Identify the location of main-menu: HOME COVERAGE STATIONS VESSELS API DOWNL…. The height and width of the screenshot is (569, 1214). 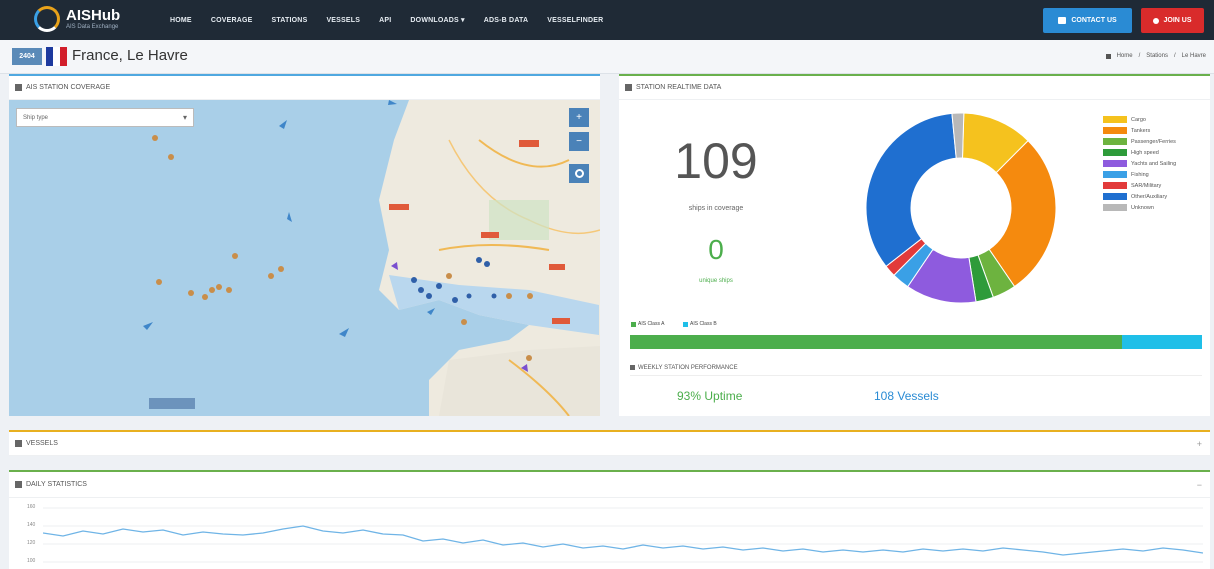
(396, 20).